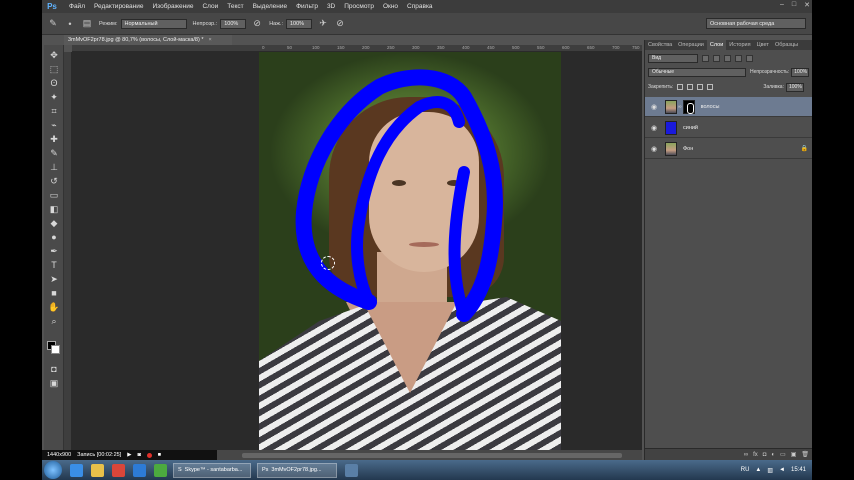 The width and height of the screenshot is (854, 480). I want to click on menu-help: Справка, so click(420, 6).